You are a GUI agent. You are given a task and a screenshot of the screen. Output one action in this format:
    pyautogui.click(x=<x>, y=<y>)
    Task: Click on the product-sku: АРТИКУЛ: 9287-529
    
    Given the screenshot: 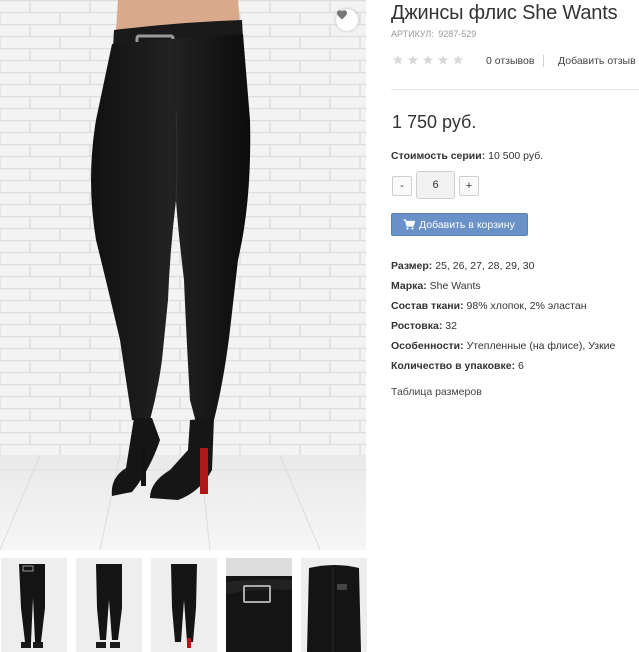 What is the action you would take?
    pyautogui.click(x=434, y=34)
    